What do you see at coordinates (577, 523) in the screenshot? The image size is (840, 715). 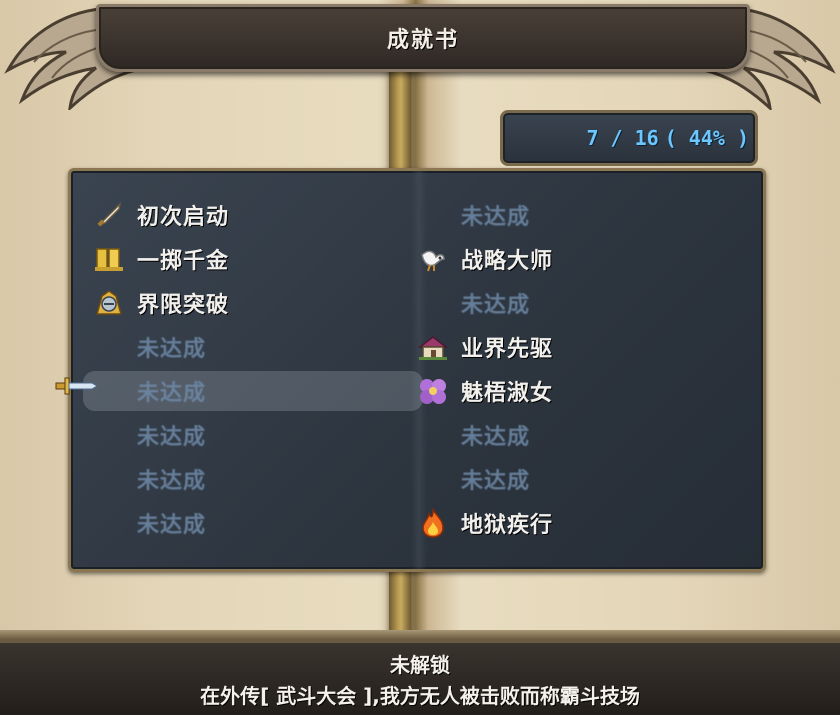 I see `achievement-item: 地狱疾行` at bounding box center [577, 523].